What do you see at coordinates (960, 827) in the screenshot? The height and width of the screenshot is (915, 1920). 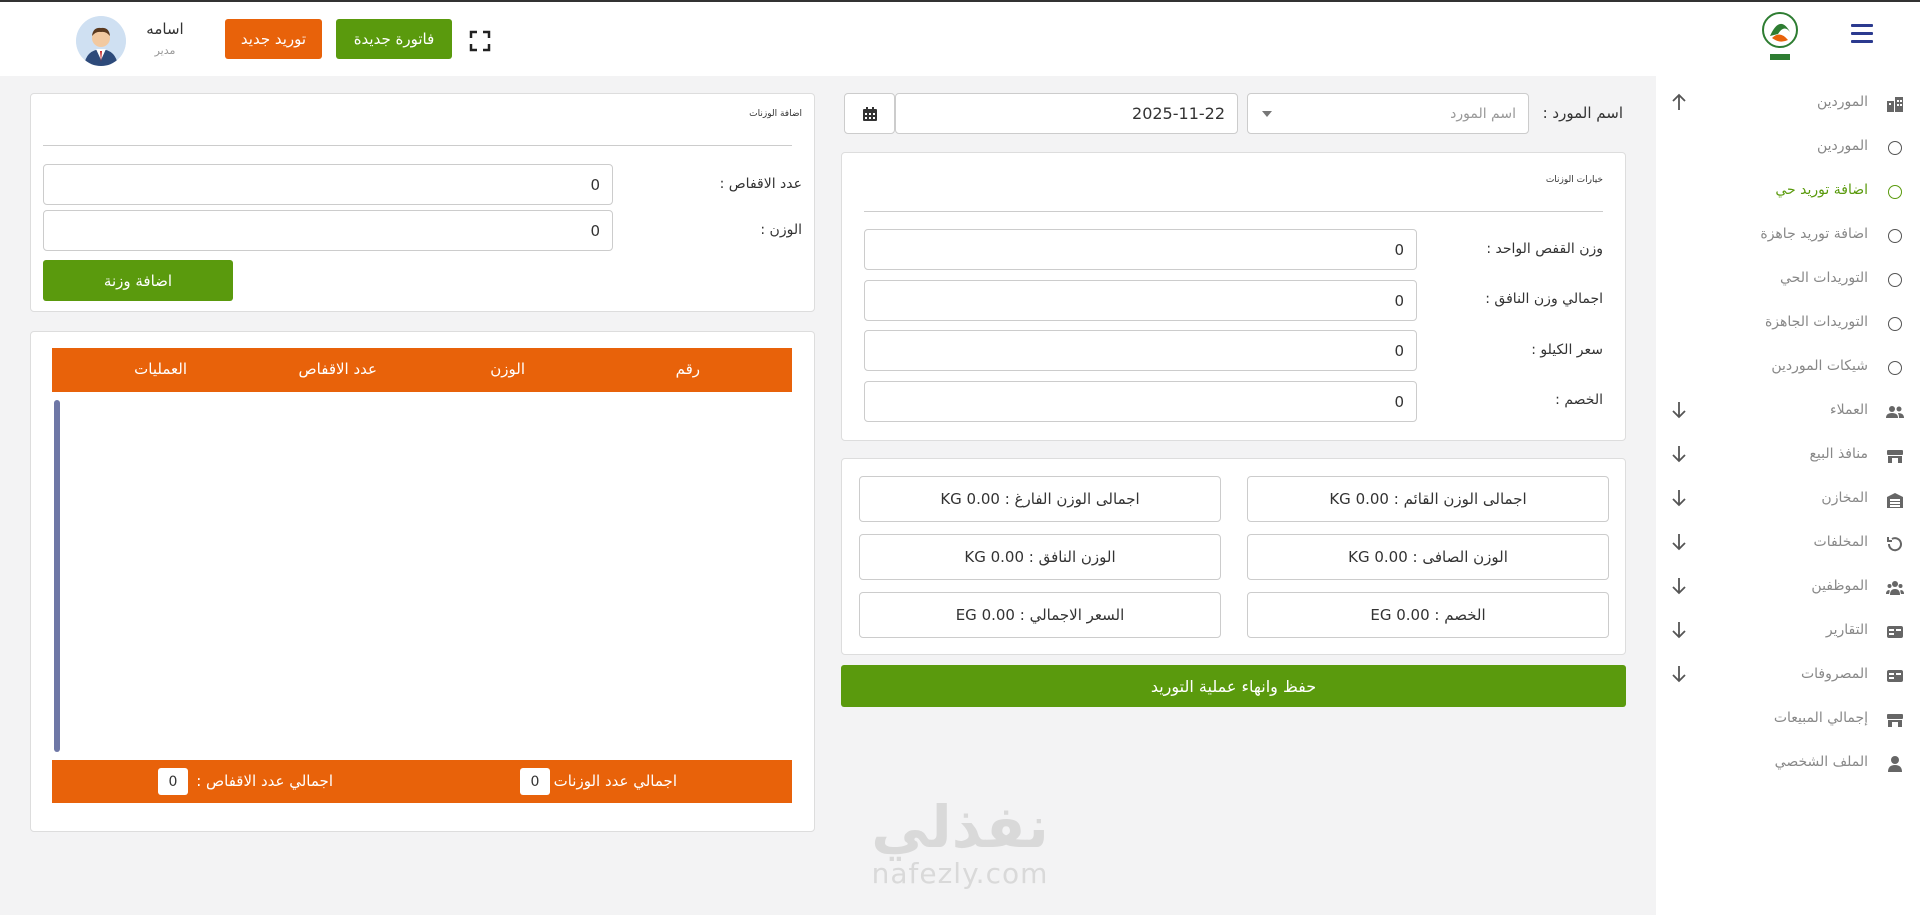 I see `watermark-main: نفذلي` at bounding box center [960, 827].